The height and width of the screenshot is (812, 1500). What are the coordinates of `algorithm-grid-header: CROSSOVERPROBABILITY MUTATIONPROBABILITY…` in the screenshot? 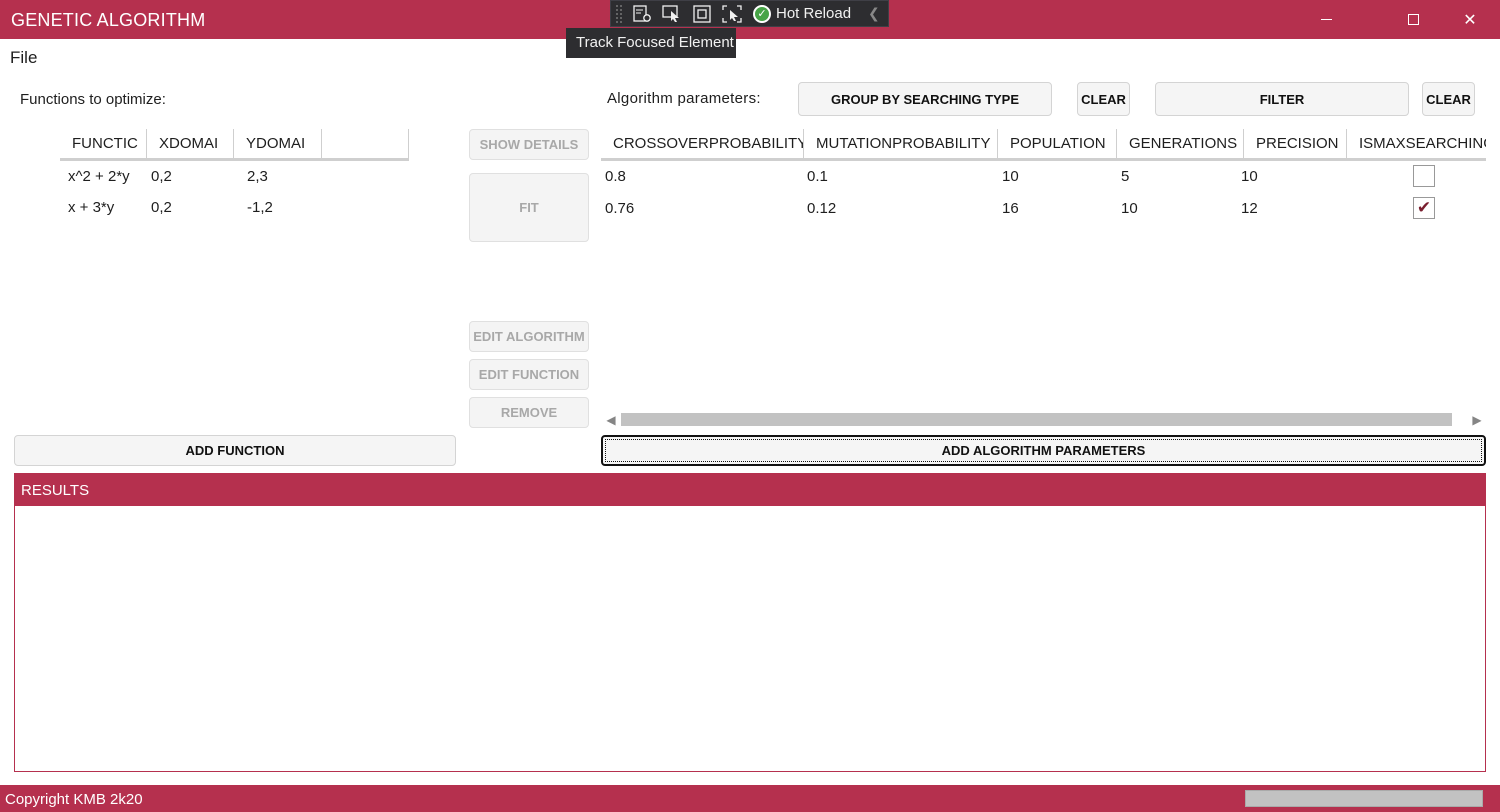 It's located at (1043, 145).